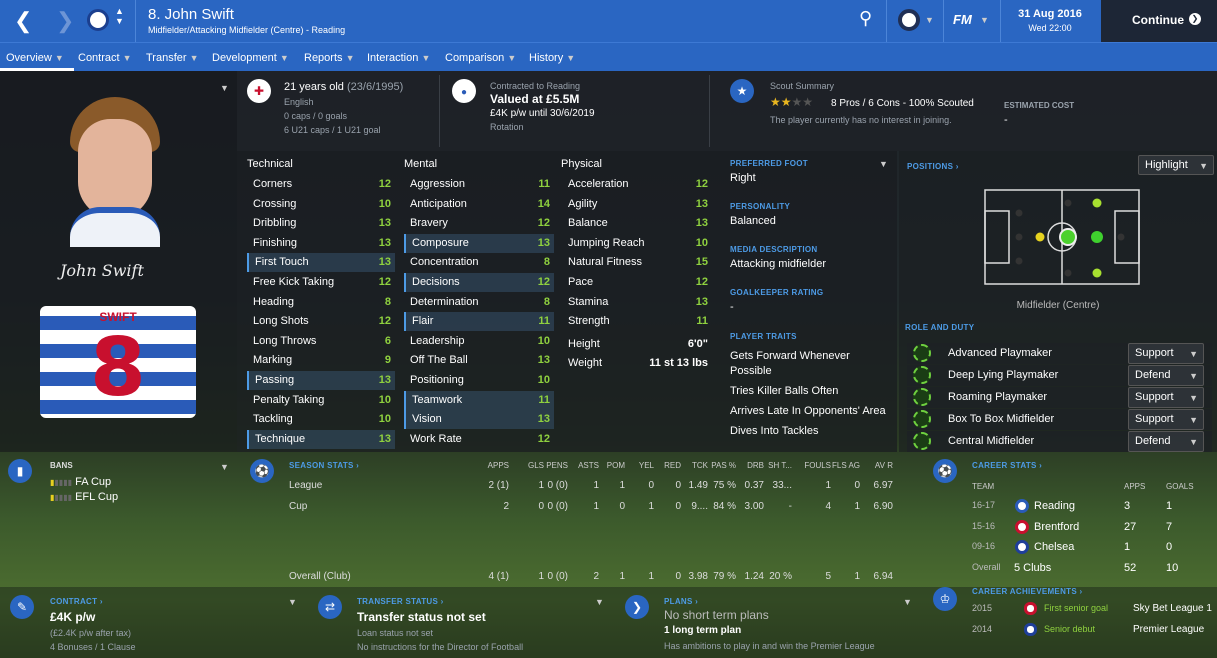 The image size is (1217, 658). Describe the element at coordinates (398, 58) in the screenshot. I see `tab-interaction: Interaction ▼` at that location.